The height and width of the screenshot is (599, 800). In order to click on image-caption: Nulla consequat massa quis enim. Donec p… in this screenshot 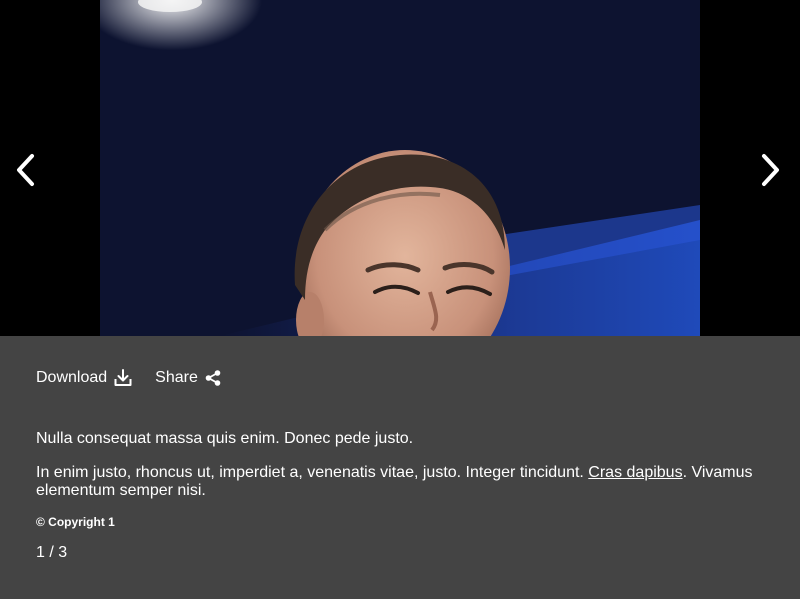, I will do `click(401, 473)`.